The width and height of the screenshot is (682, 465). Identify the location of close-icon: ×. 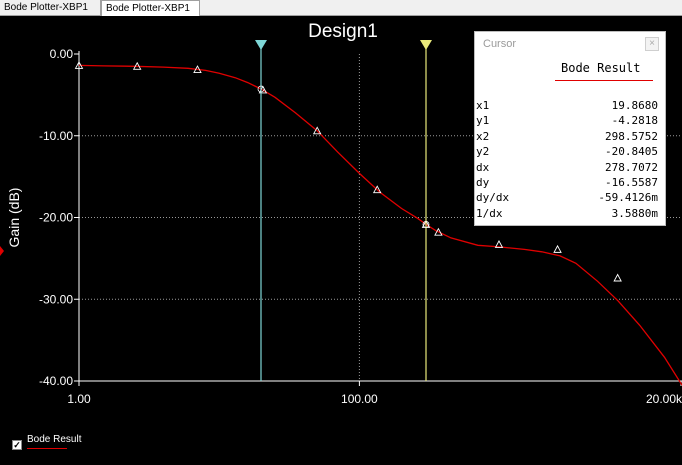
(652, 44).